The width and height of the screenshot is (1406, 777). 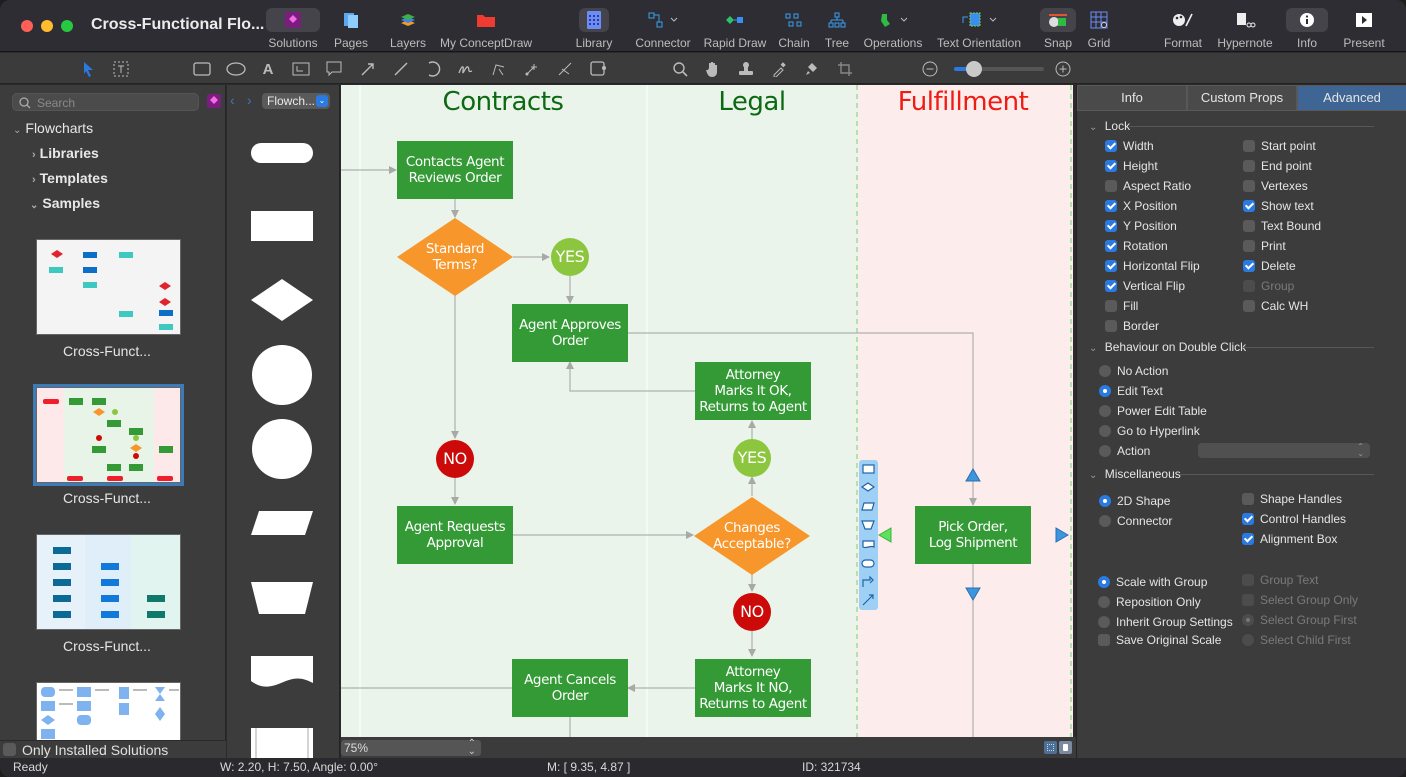 What do you see at coordinates (108, 435) in the screenshot?
I see `sample-thumbnail-selected` at bounding box center [108, 435].